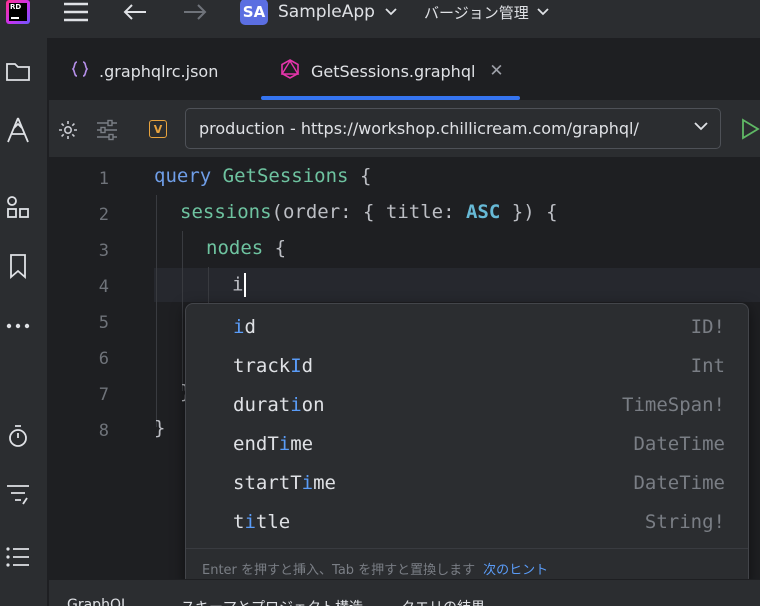 This screenshot has height=606, width=760. I want to click on stopwatch-icon, so click(18, 436).